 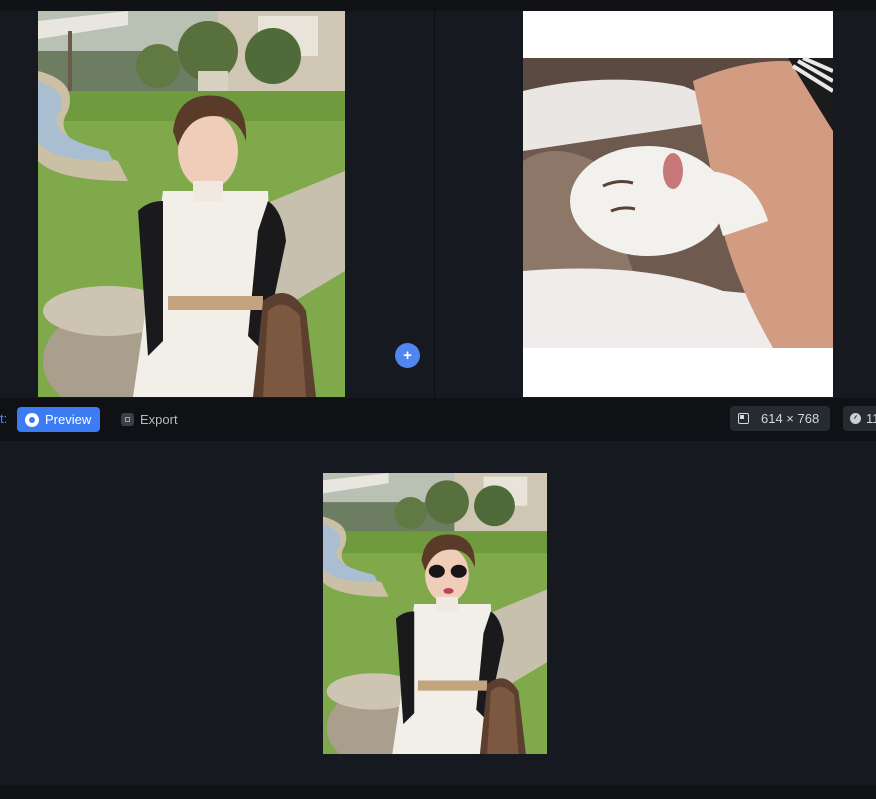 I want to click on resize-icon, so click(x=743, y=418).